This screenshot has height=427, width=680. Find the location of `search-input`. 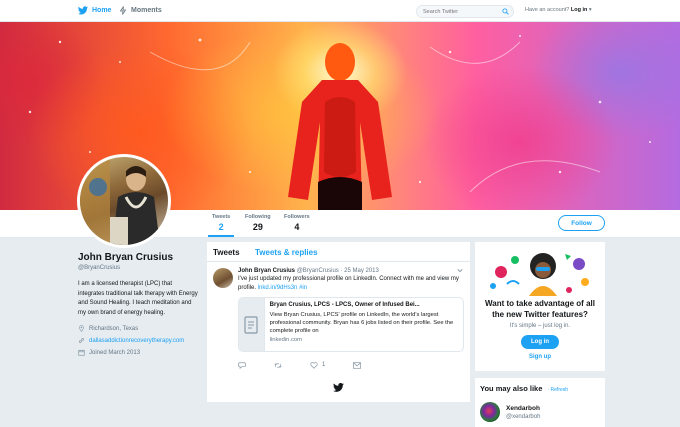

search-input is located at coordinates (457, 11).